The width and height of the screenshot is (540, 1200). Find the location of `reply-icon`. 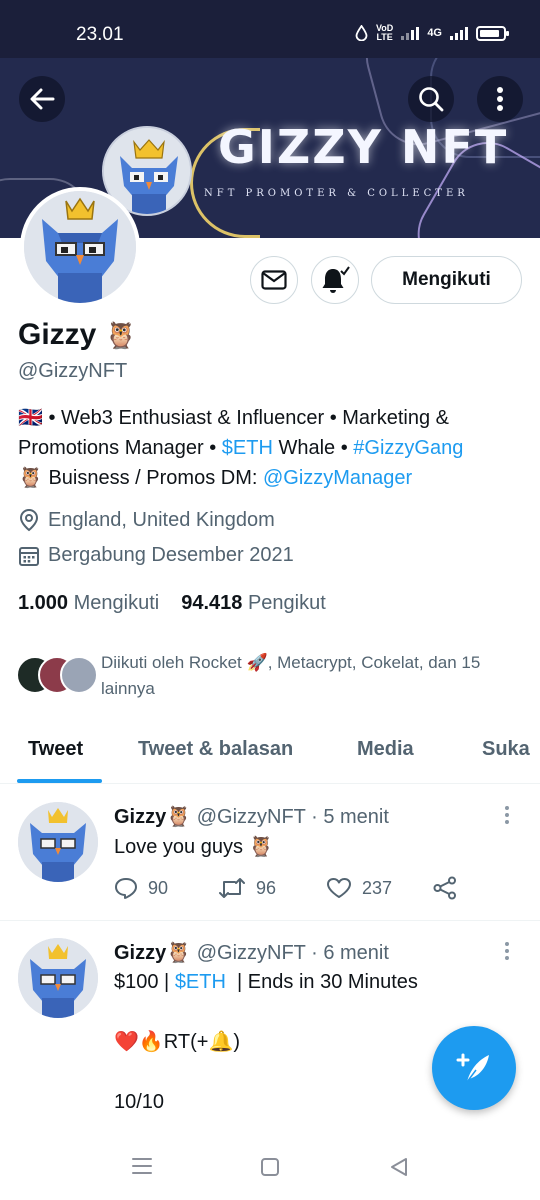

reply-icon is located at coordinates (126, 888).